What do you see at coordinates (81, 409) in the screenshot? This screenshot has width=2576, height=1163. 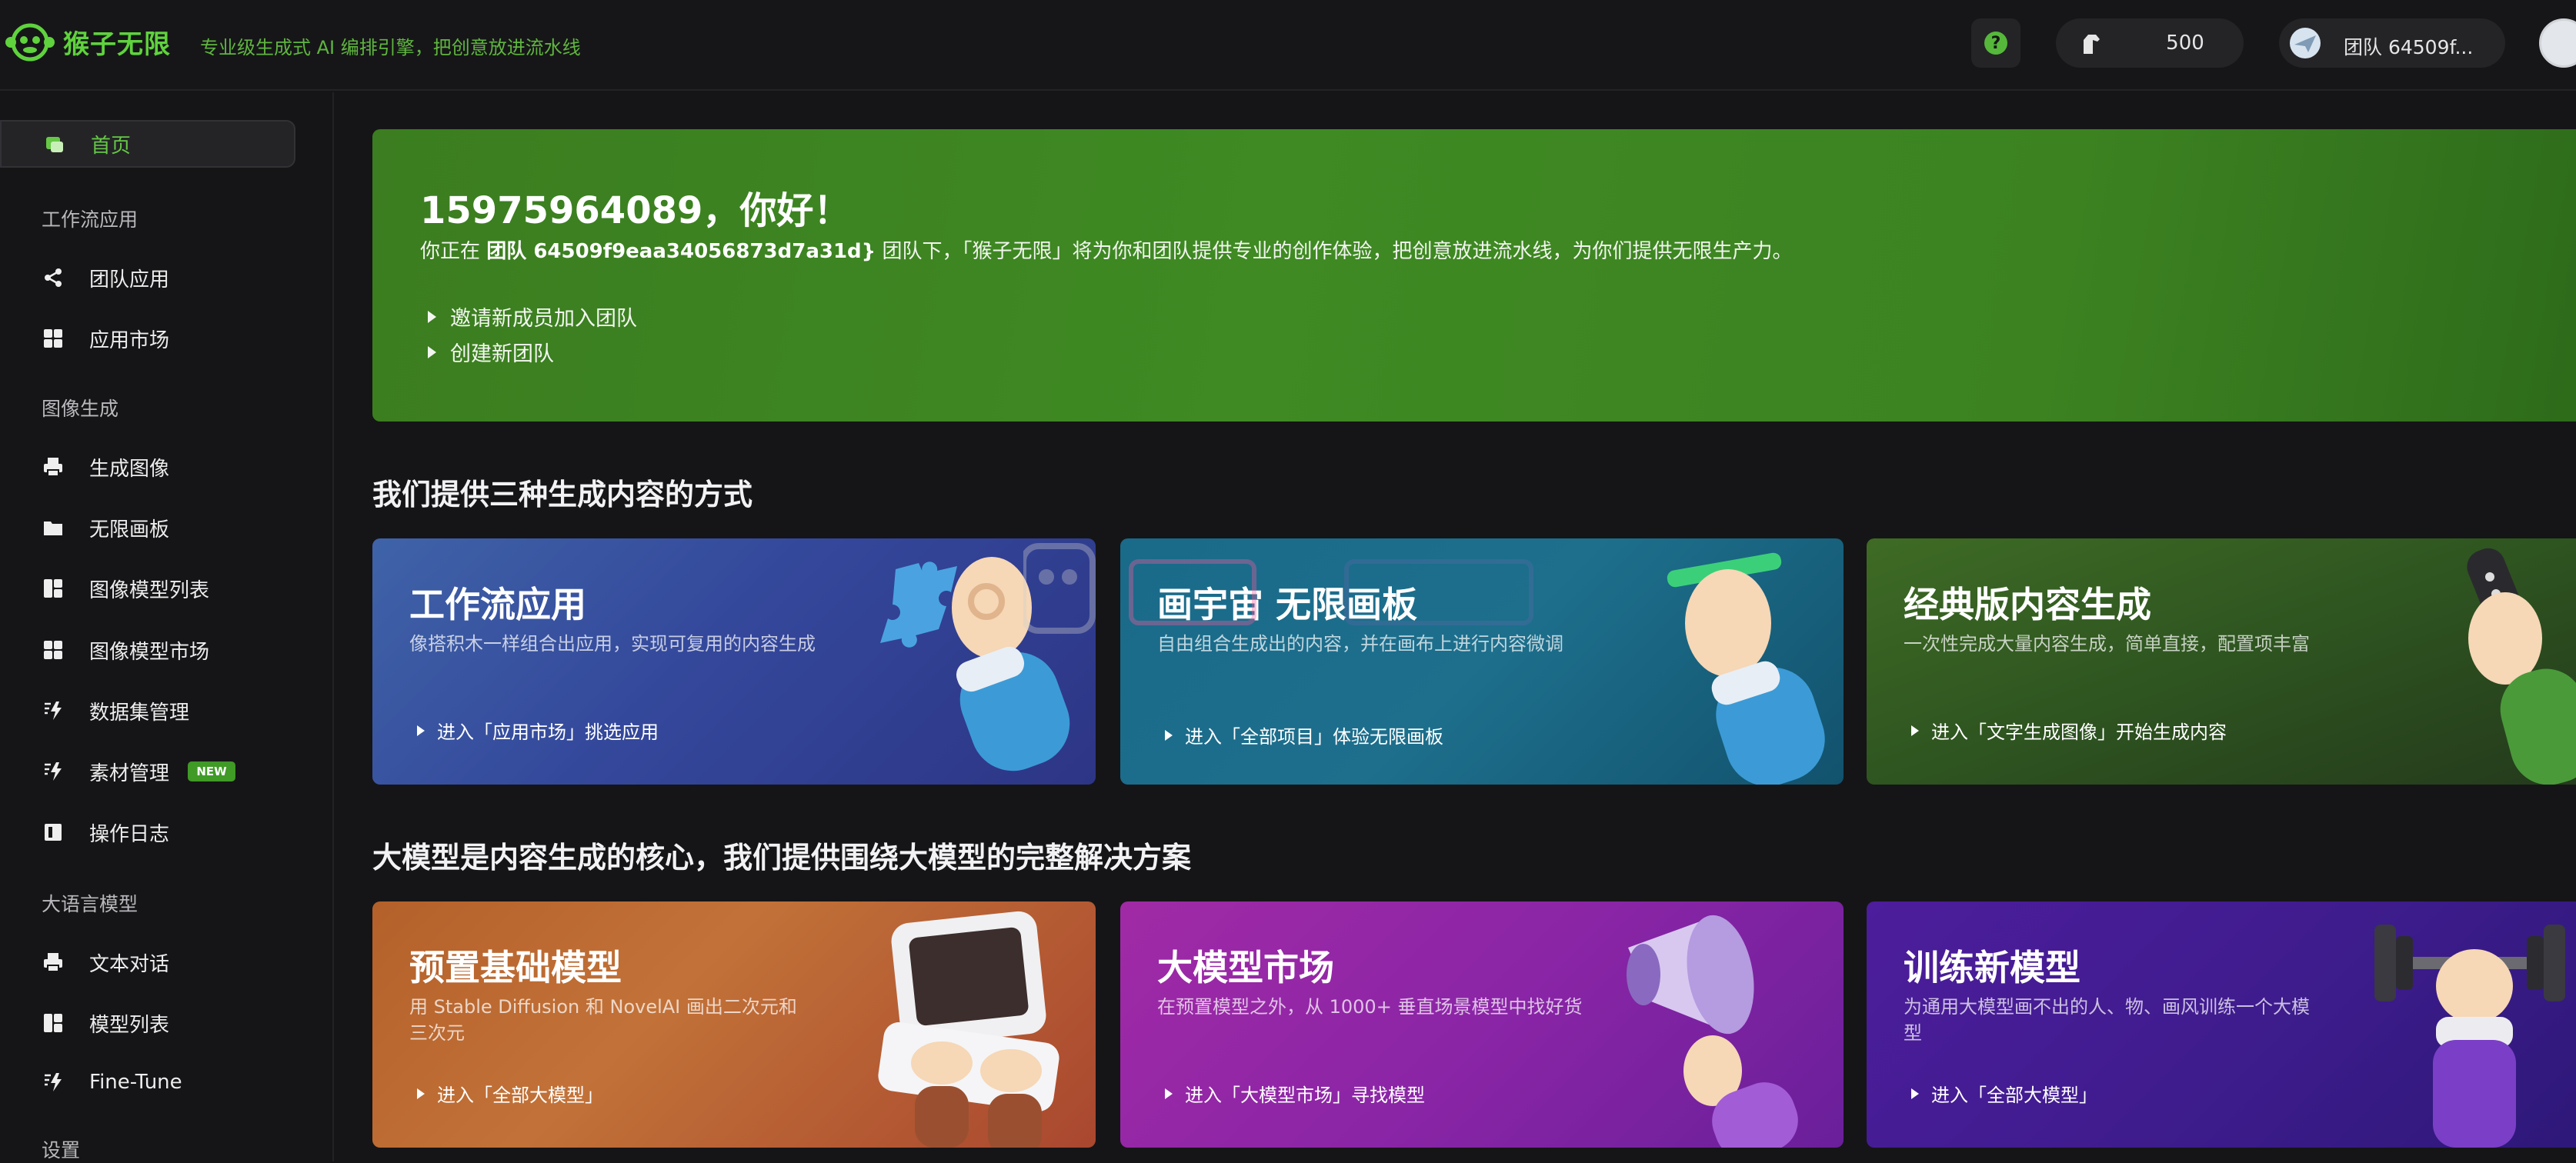 I see `sidebar-section-image: 图像生成` at bounding box center [81, 409].